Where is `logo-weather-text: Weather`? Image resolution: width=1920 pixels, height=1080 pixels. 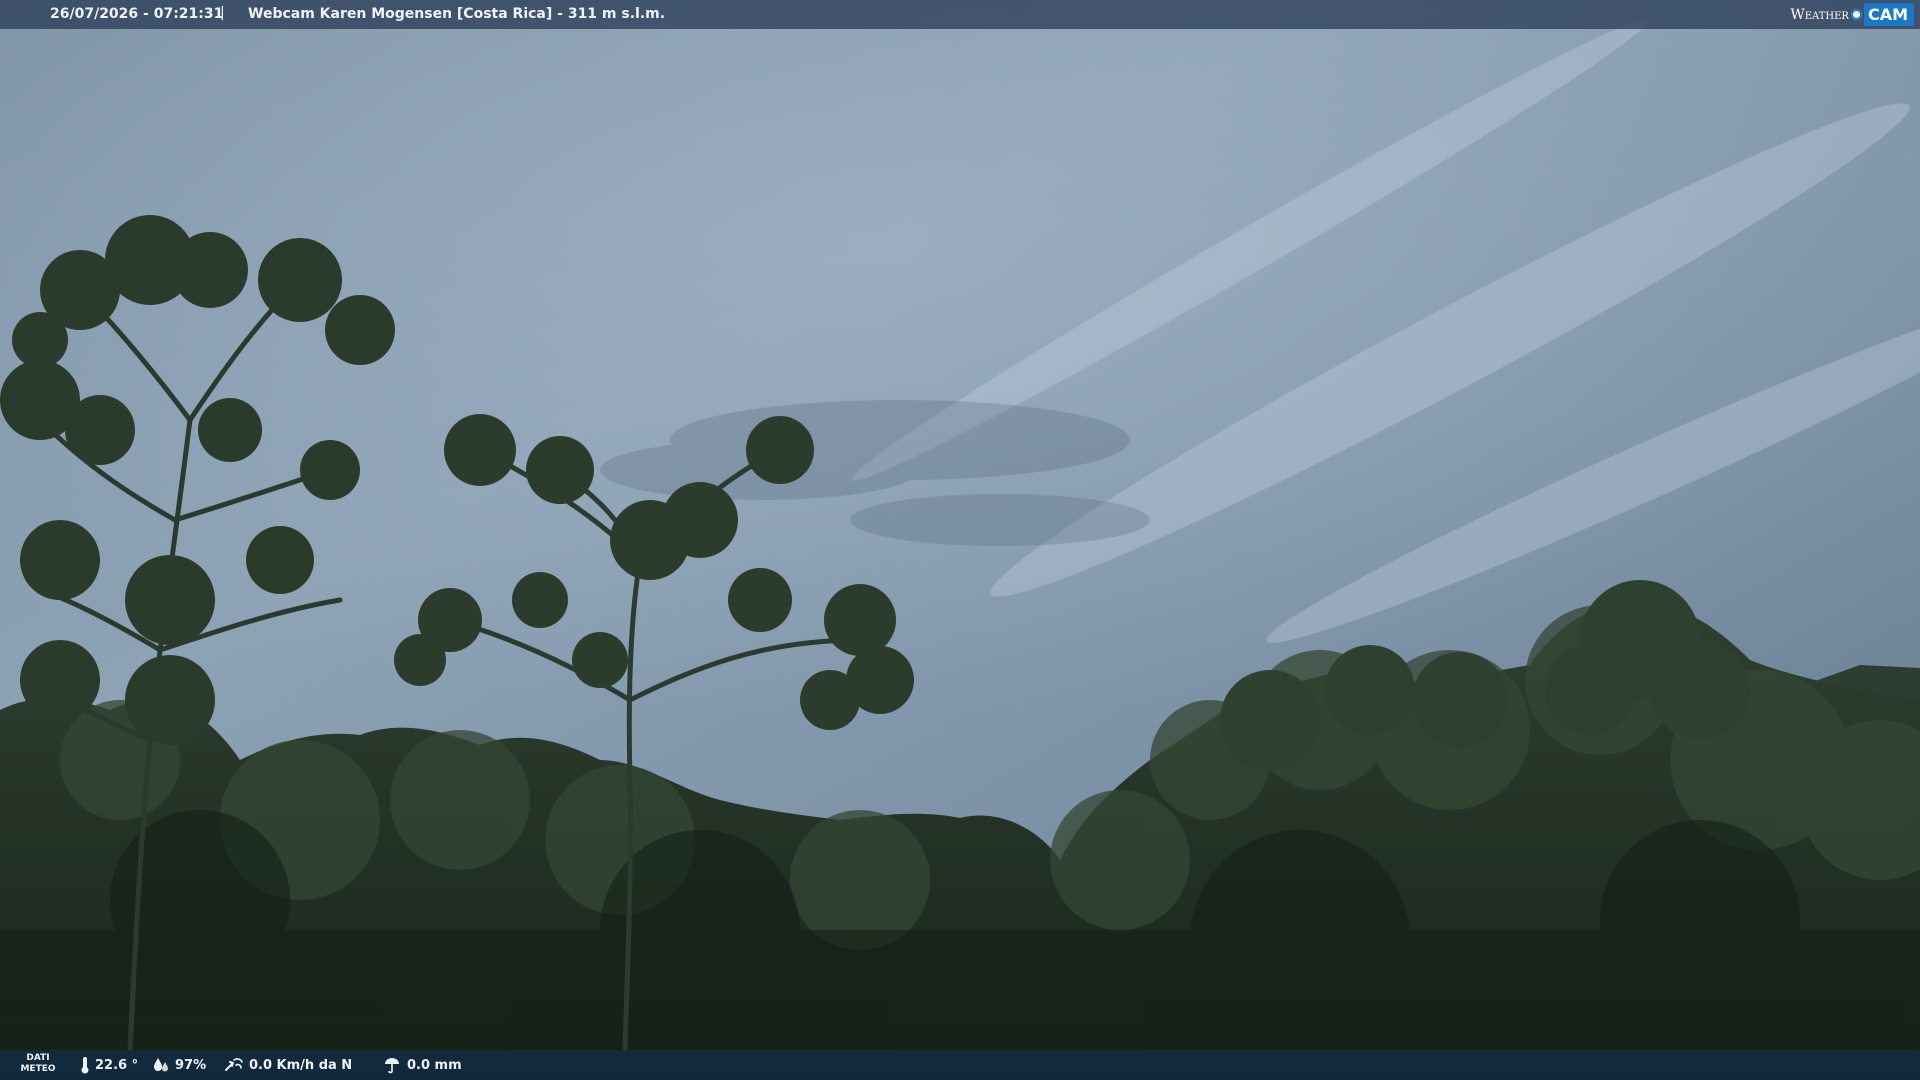
logo-weather-text: Weather is located at coordinates (1819, 14).